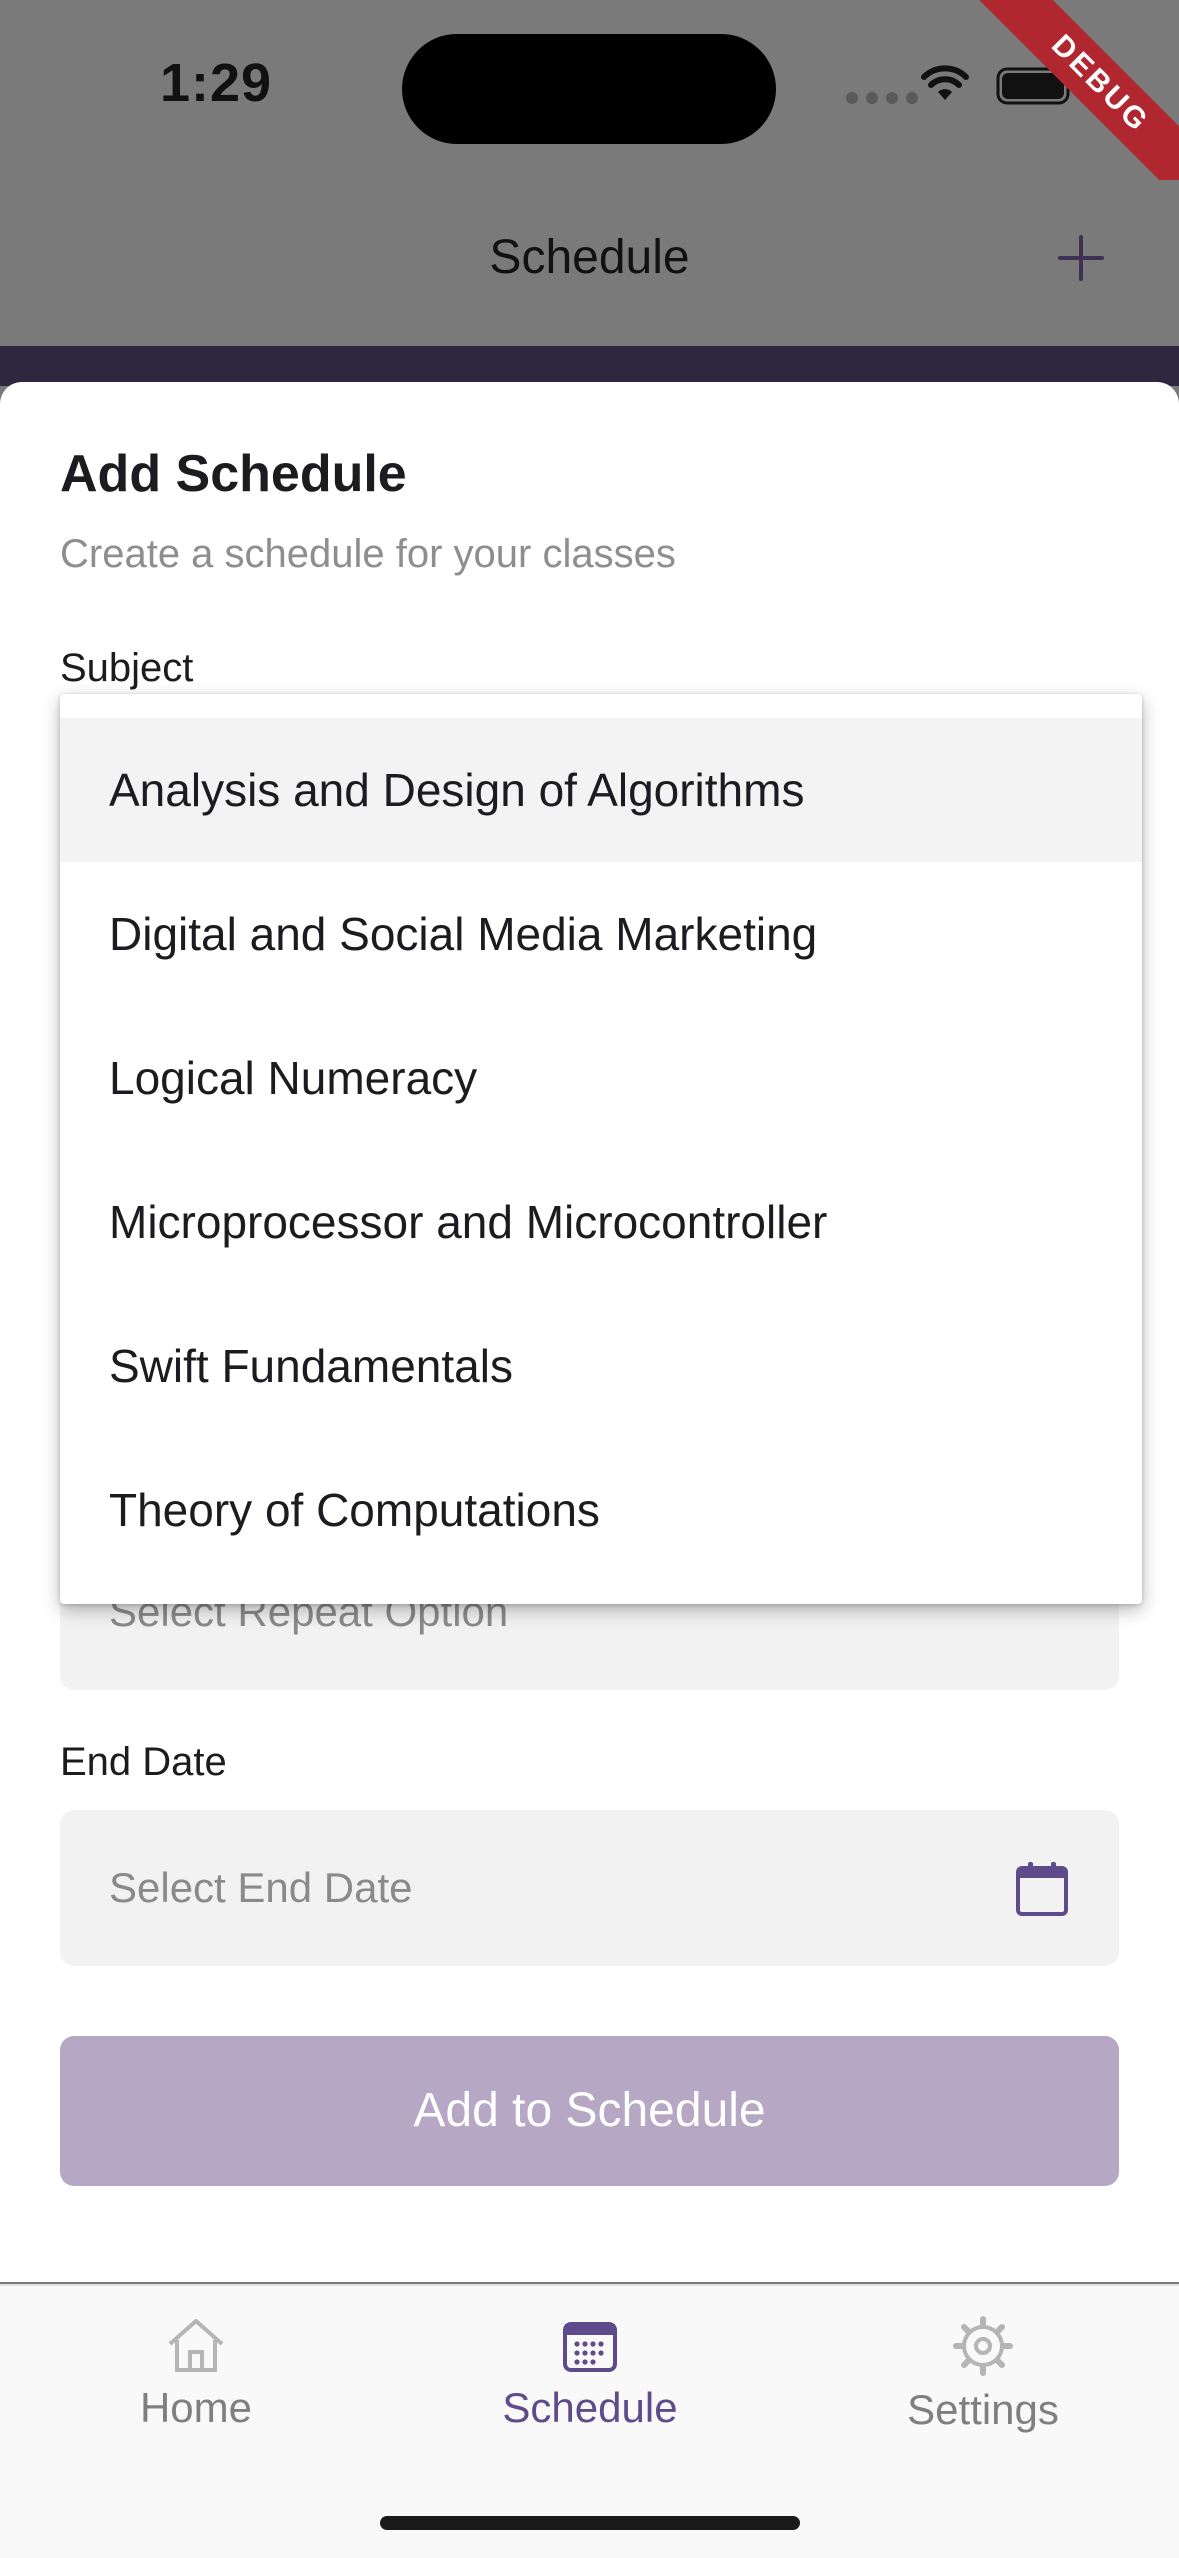 This screenshot has width=1179, height=2558. Describe the element at coordinates (601, 1510) in the screenshot. I see `dropdown-item: Theory of Computations` at that location.